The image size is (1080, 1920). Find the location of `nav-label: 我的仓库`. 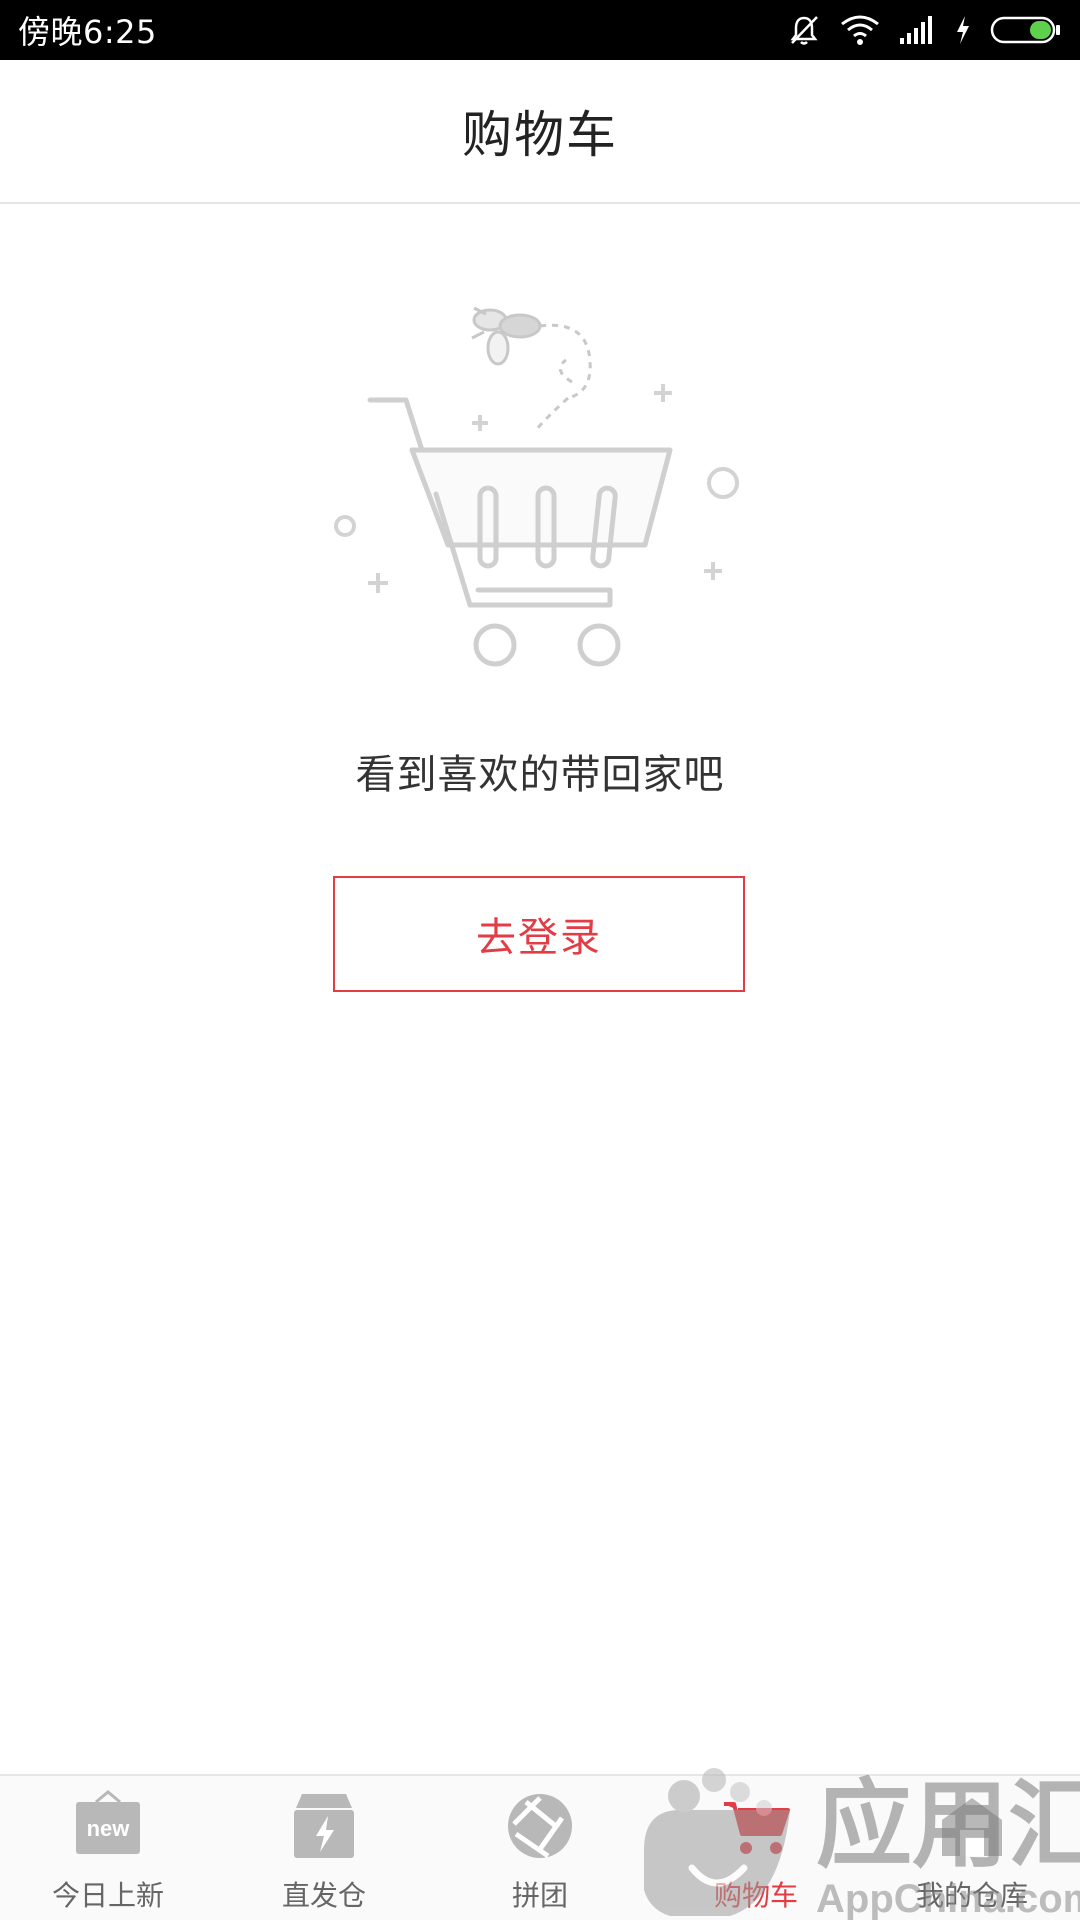

nav-label: 我的仓库 is located at coordinates (971, 1895).